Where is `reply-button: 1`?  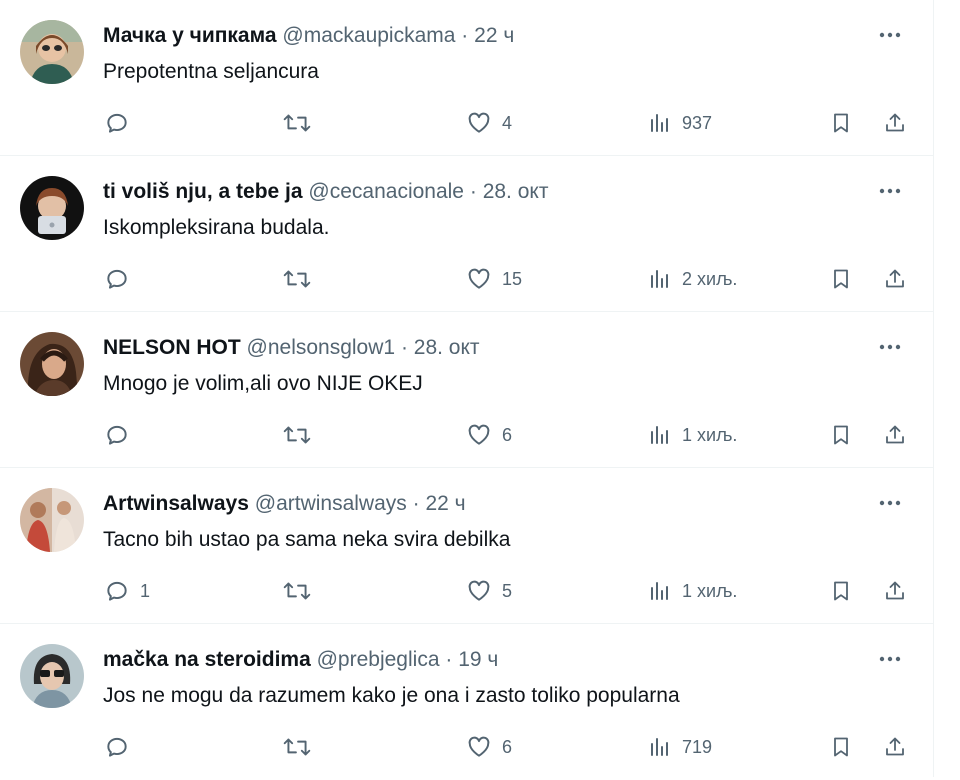
reply-button: 1 is located at coordinates (127, 591).